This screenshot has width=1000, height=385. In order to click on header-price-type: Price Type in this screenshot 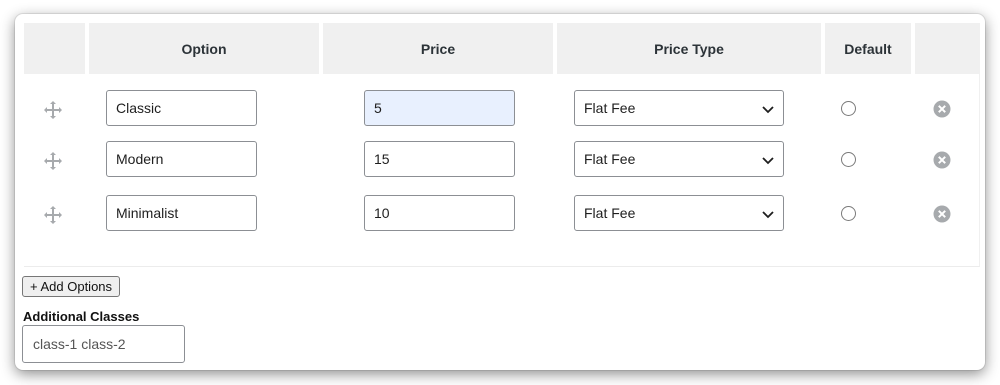, I will do `click(689, 48)`.